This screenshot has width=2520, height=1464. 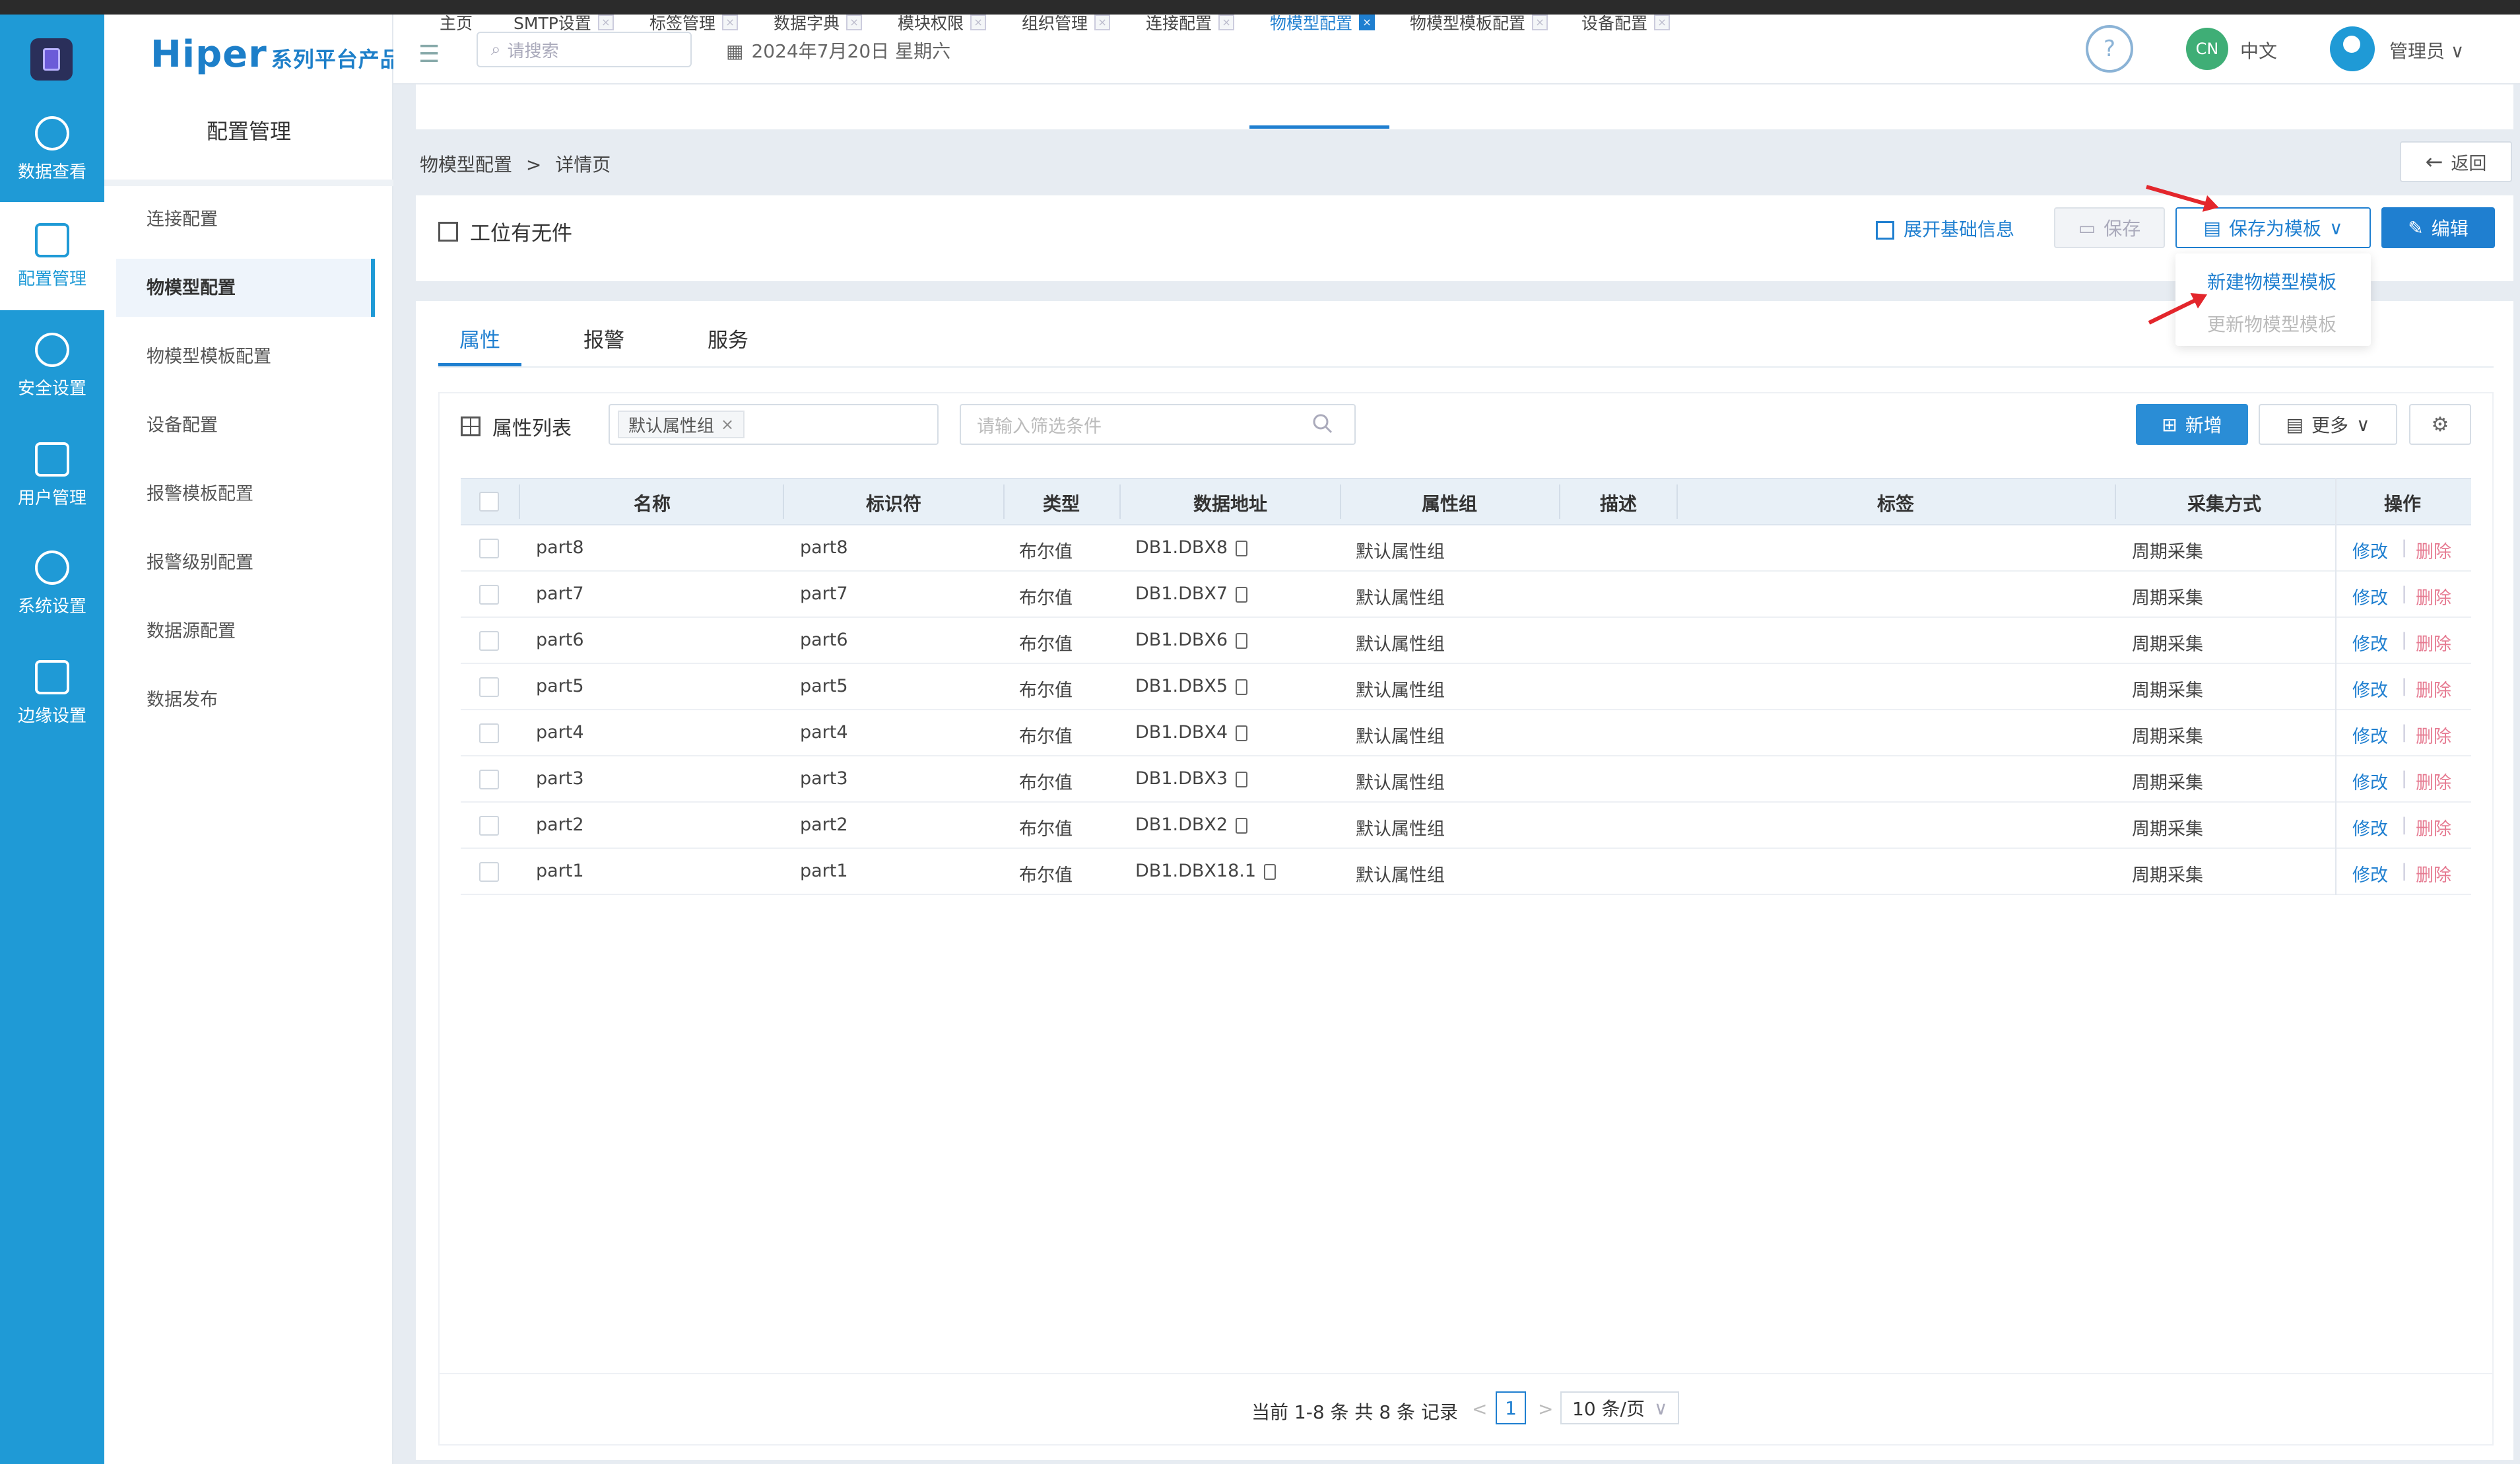 I want to click on column-header-2: 类型, so click(x=1061, y=503).